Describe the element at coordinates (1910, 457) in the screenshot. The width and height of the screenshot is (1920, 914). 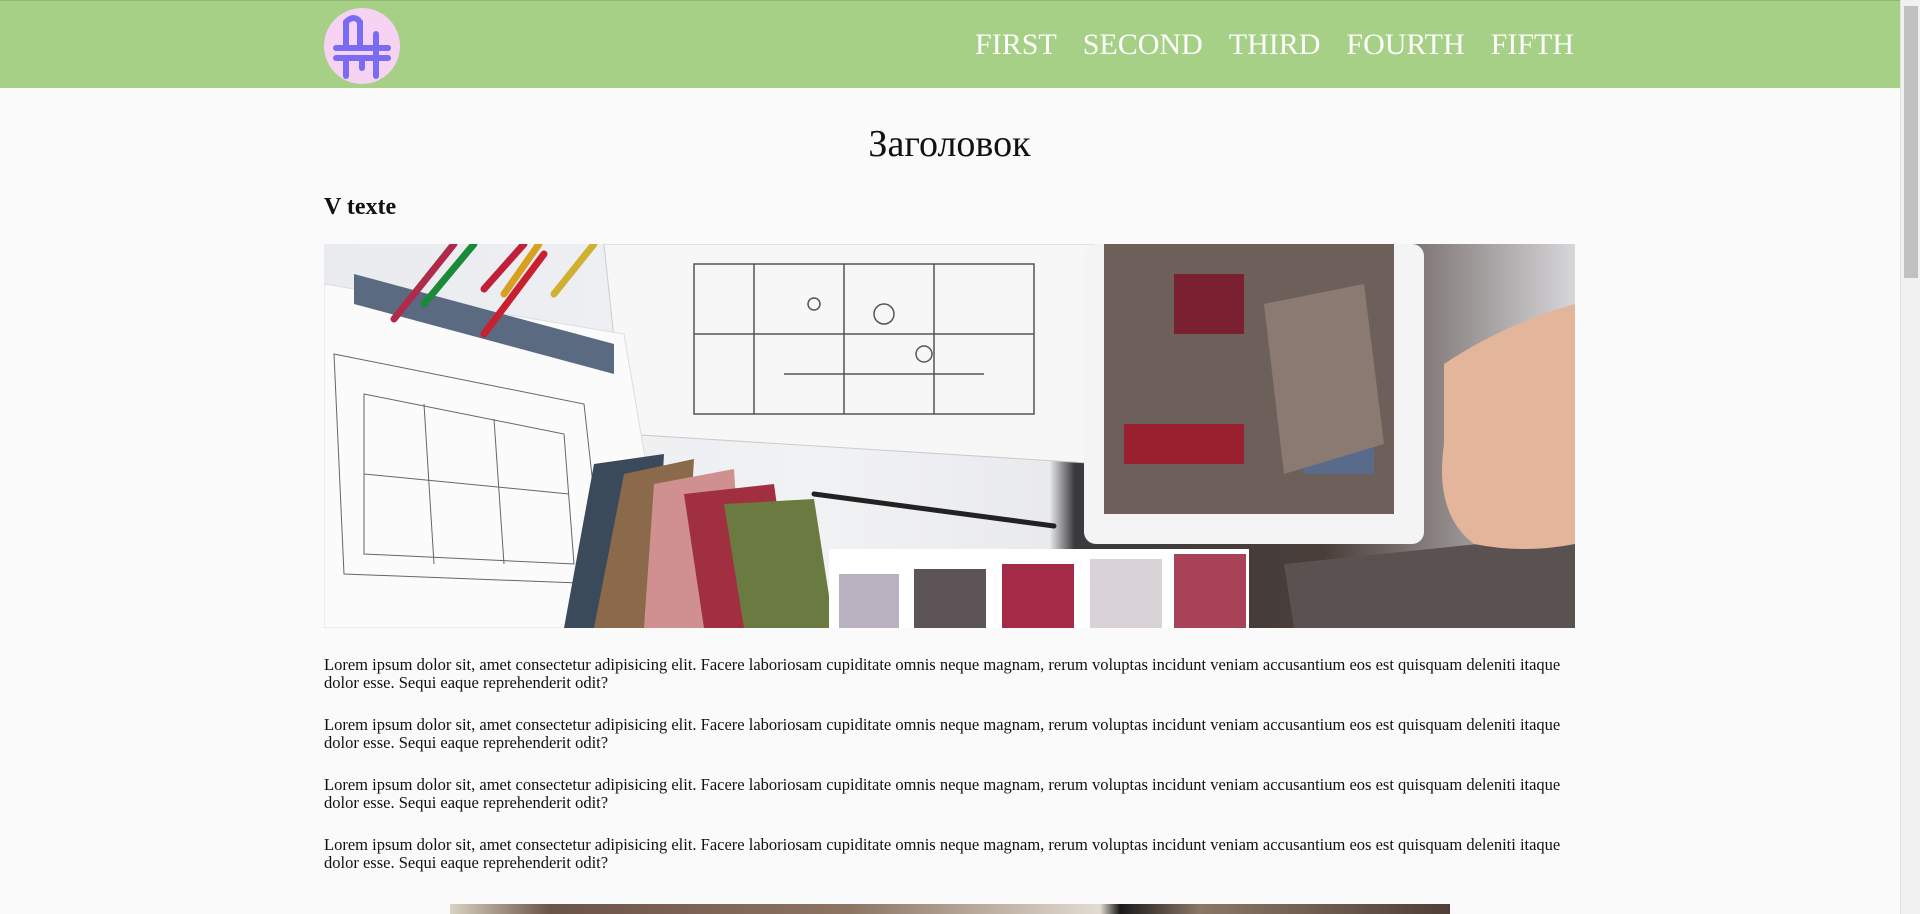
I see `vertical-scrollbar` at that location.